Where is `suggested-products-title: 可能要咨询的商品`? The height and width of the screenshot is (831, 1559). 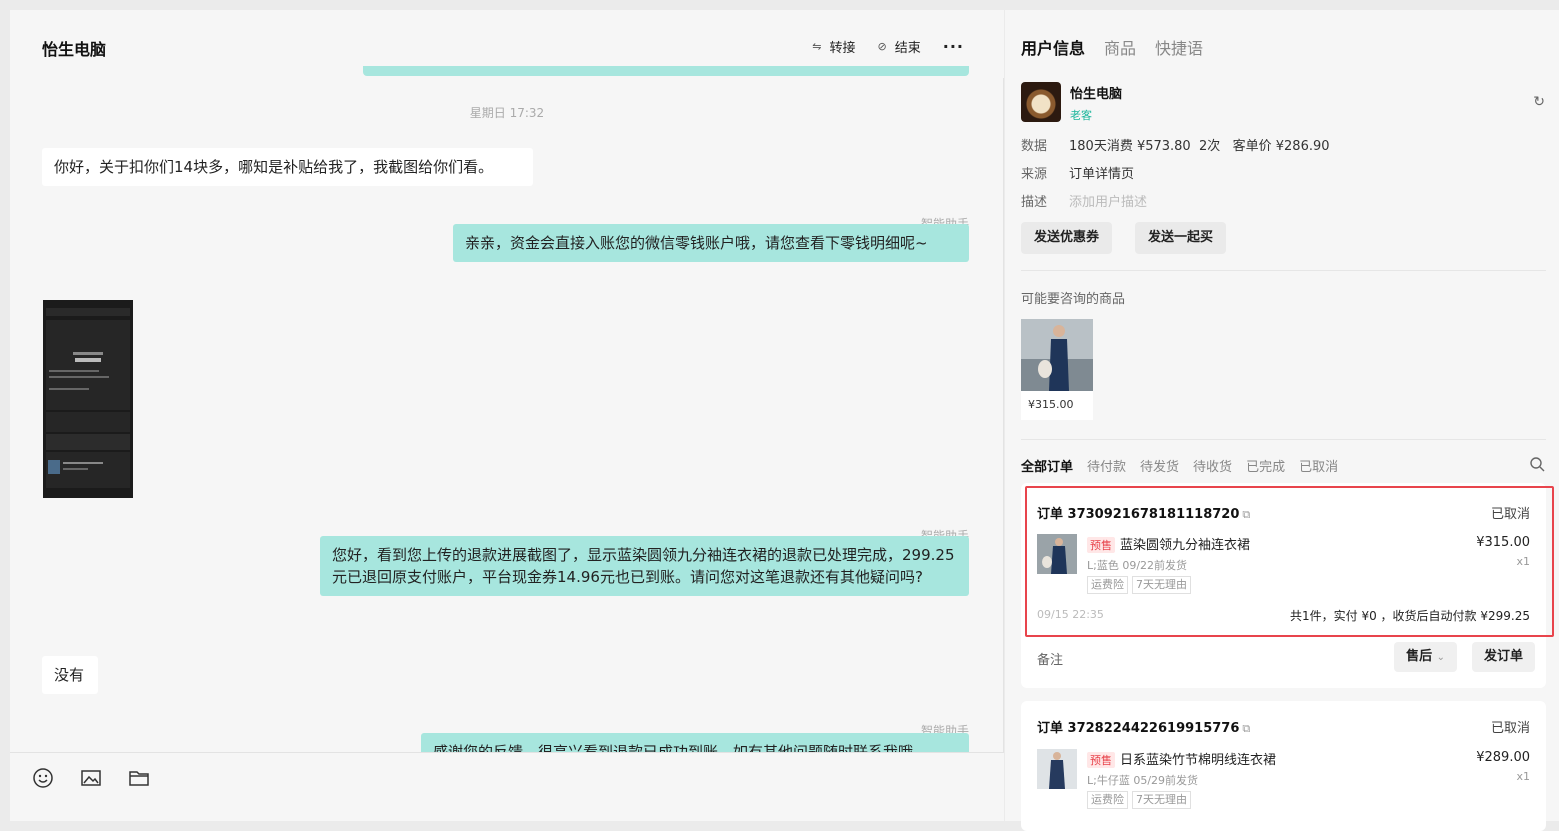
suggested-products-title: 可能要咨询的商品 is located at coordinates (1073, 299).